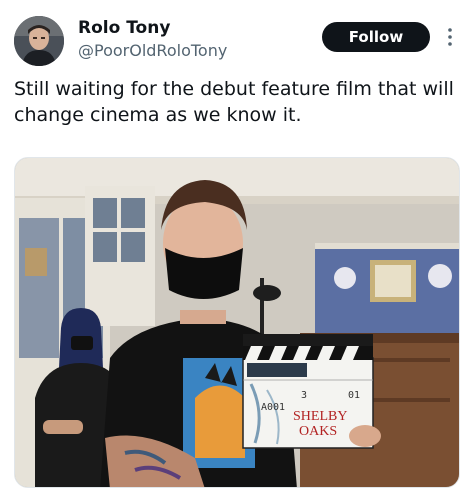 Image resolution: width=474 pixels, height=496 pixels. I want to click on clapperboard-take: 01, so click(354, 395).